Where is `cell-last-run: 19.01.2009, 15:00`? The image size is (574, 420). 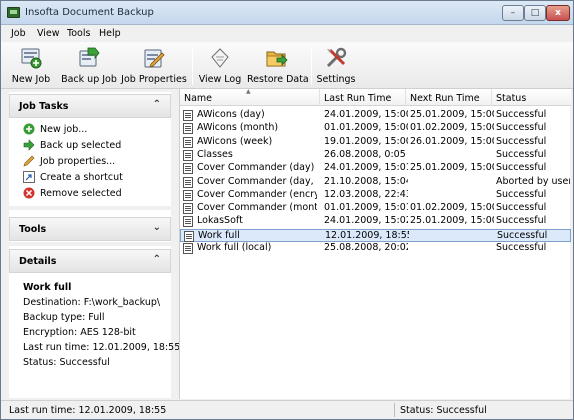 cell-last-run: 19.01.2009, 15:00 is located at coordinates (366, 141).